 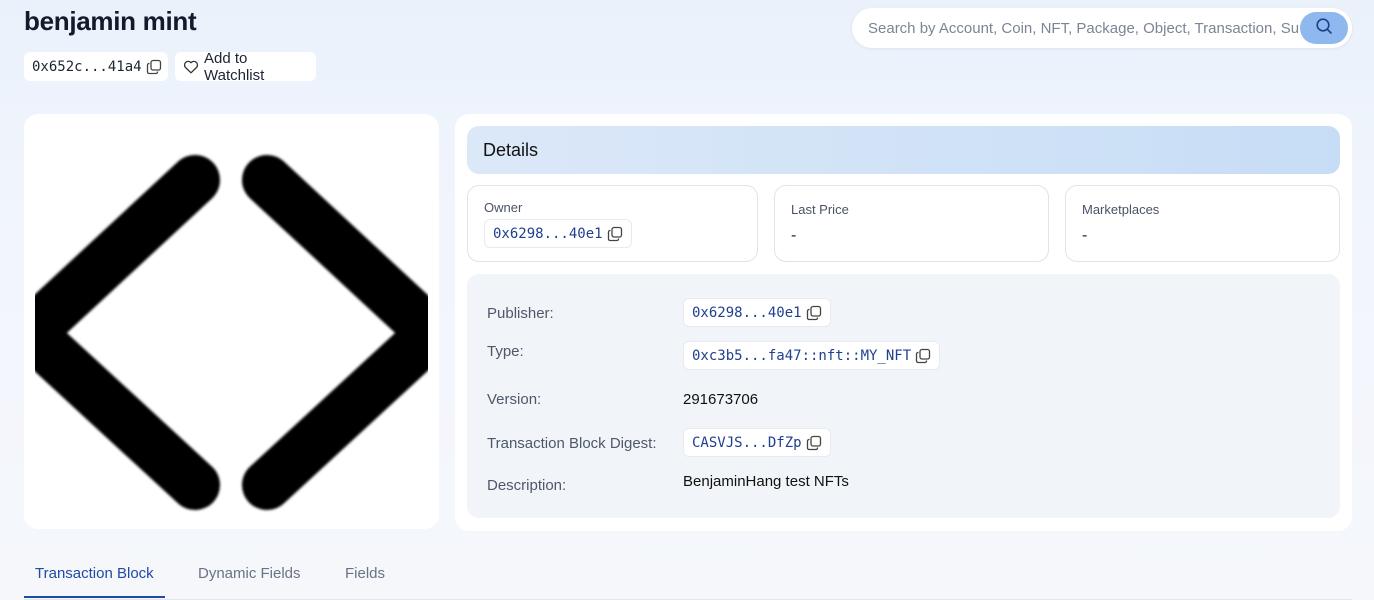 What do you see at coordinates (548, 233) in the screenshot?
I see `owner-address: 0x6298...40e1` at bounding box center [548, 233].